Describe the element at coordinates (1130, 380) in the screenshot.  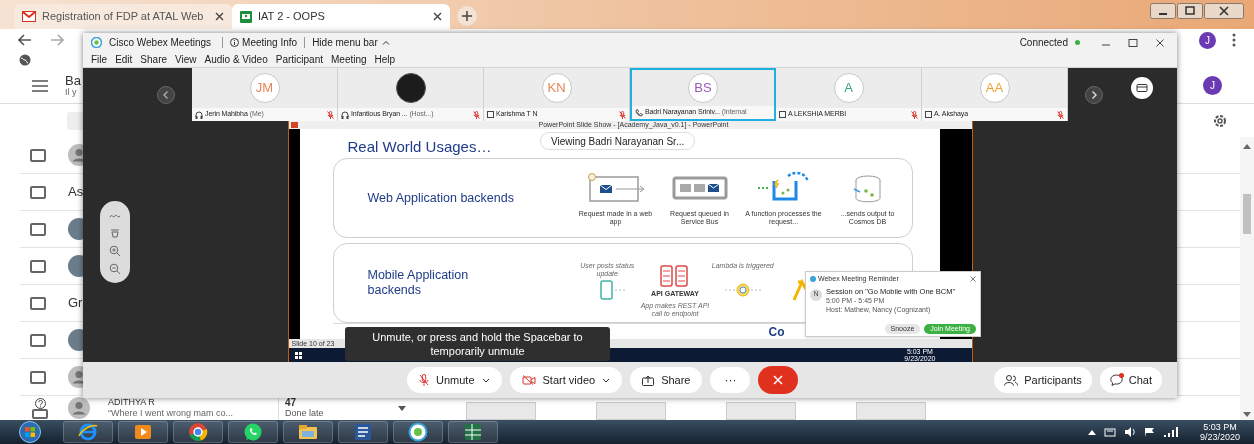
I see `chat-button: Chat` at that location.